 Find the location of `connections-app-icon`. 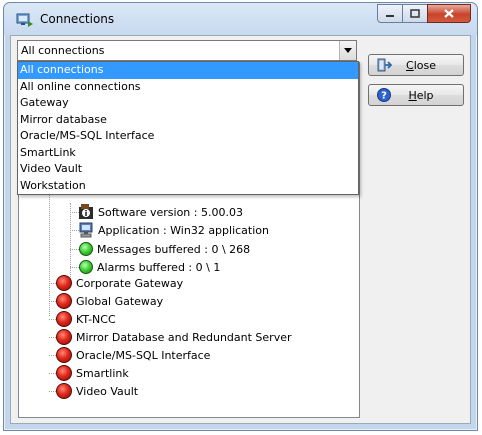

connections-app-icon is located at coordinates (24, 20).